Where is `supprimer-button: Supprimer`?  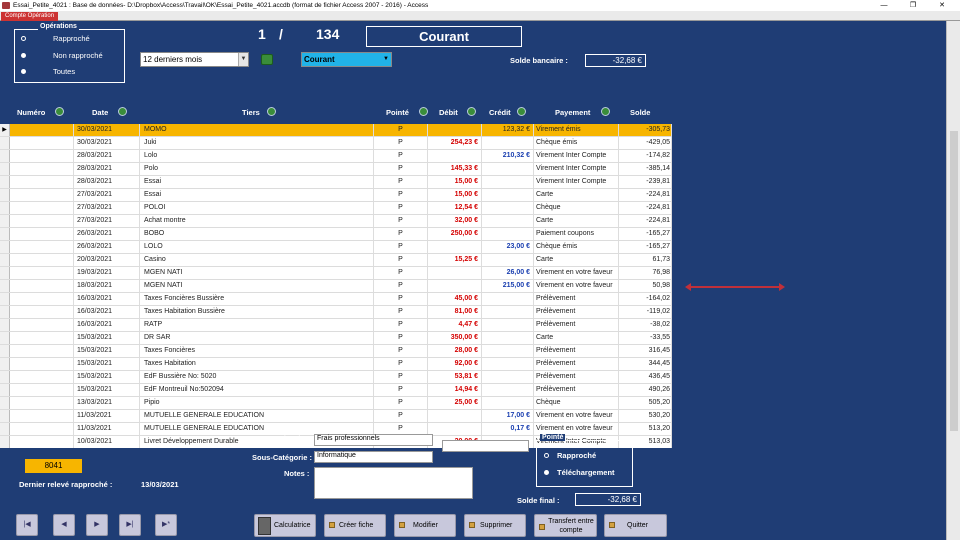 supprimer-button: Supprimer is located at coordinates (495, 525).